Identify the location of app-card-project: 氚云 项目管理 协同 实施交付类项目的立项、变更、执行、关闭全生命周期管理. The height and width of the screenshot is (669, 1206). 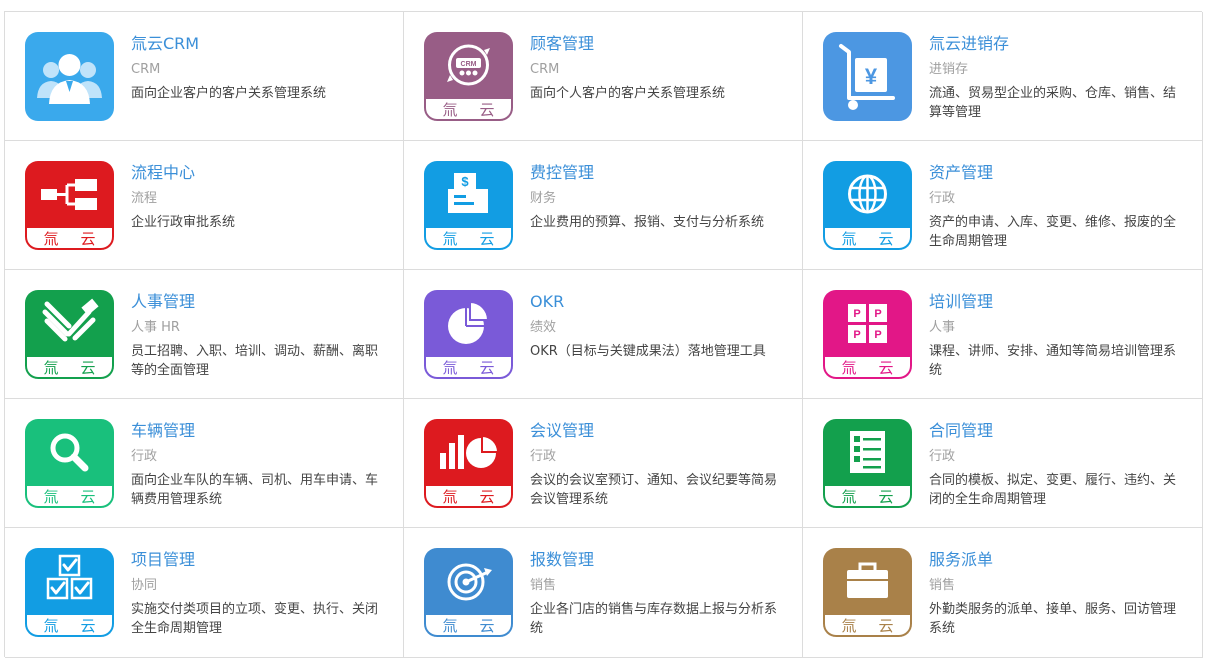
(204, 593).